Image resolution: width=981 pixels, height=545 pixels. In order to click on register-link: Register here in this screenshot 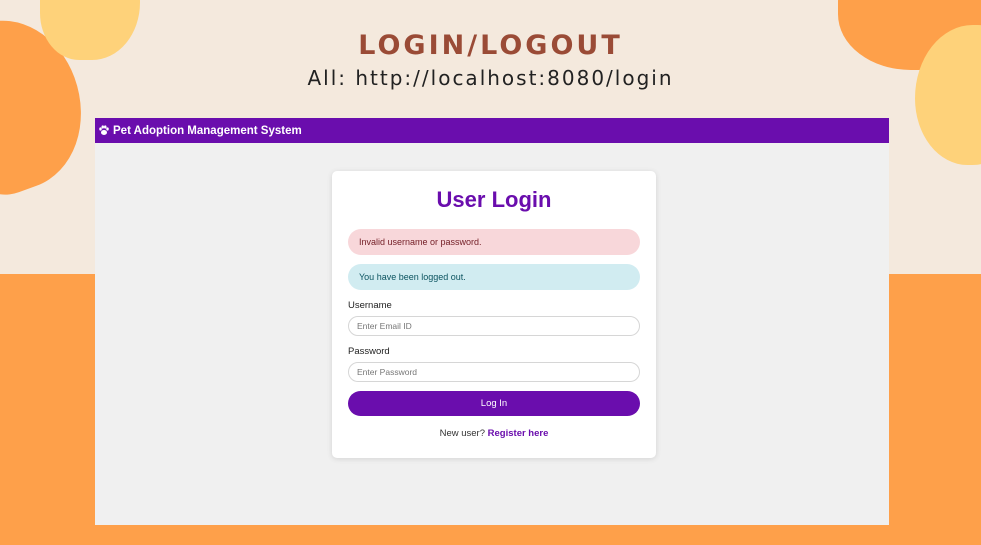, I will do `click(518, 433)`.